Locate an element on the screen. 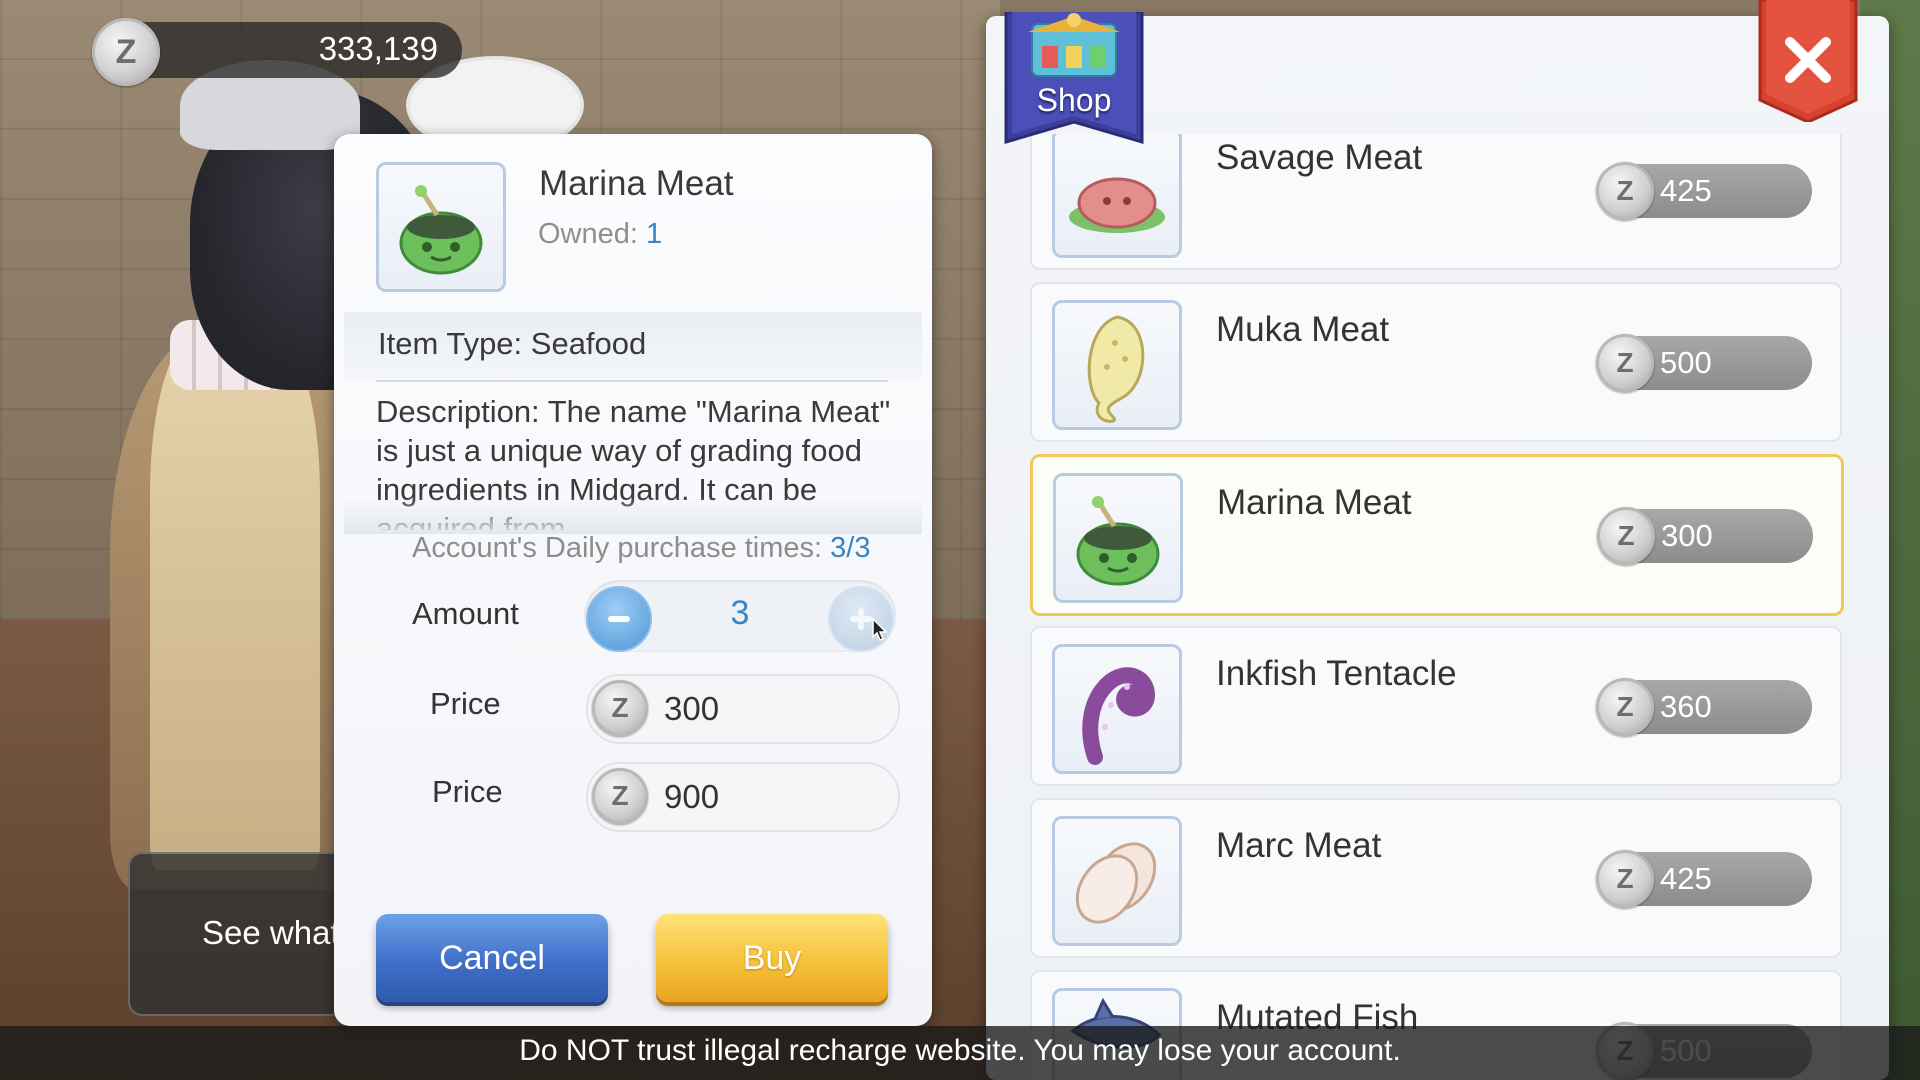  buy-button: Buy is located at coordinates (772, 958).